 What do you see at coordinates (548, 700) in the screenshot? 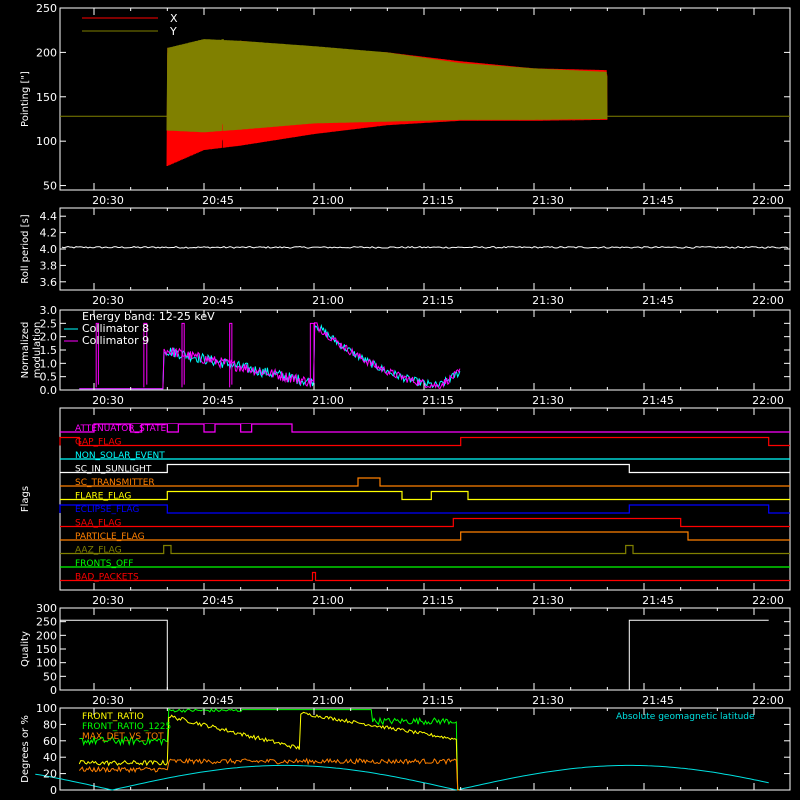
I see `quality-xtick-label: 21:30` at bounding box center [548, 700].